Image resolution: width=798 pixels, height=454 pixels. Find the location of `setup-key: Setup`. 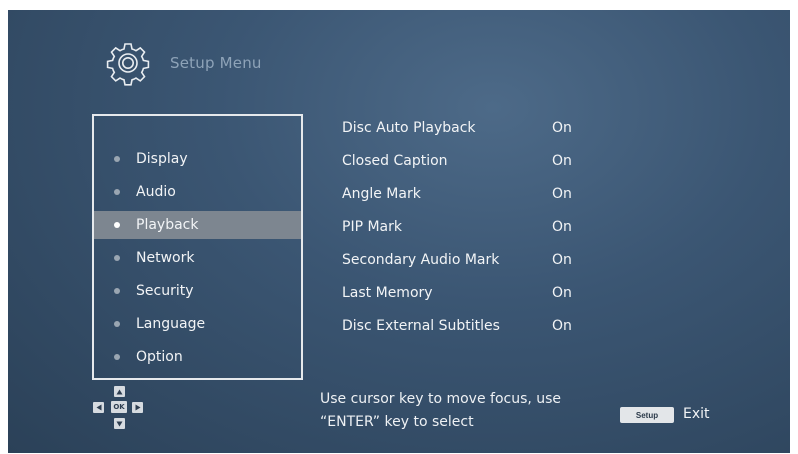

setup-key: Setup is located at coordinates (647, 415).